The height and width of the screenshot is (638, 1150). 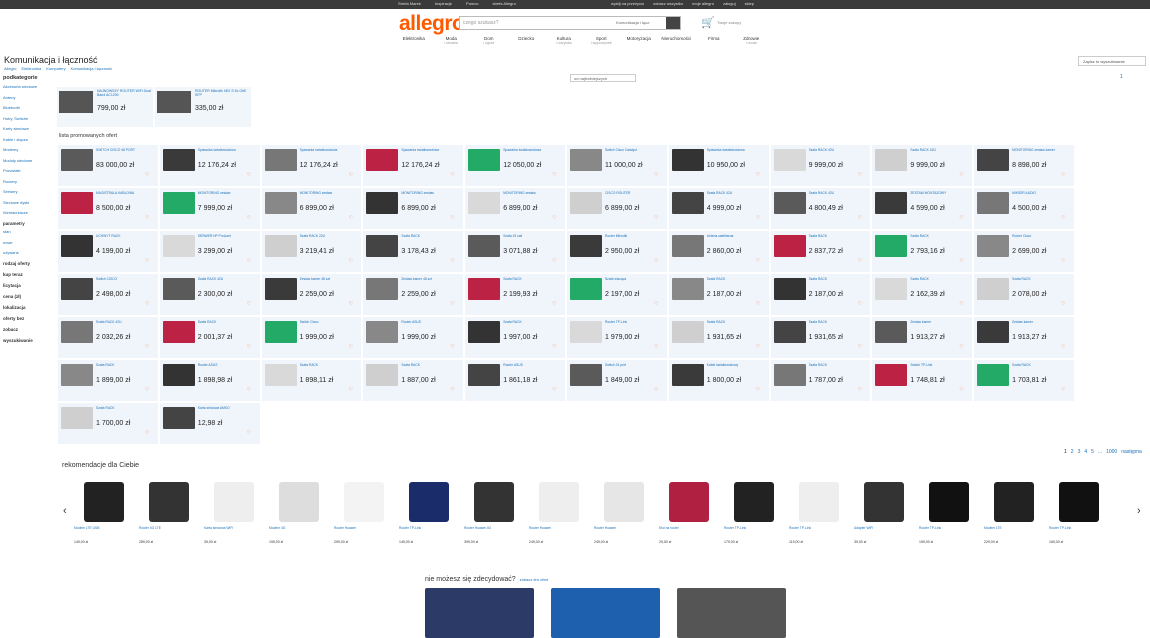 What do you see at coordinates (708, 22) in the screenshot?
I see `cart-icon: 🛒` at bounding box center [708, 22].